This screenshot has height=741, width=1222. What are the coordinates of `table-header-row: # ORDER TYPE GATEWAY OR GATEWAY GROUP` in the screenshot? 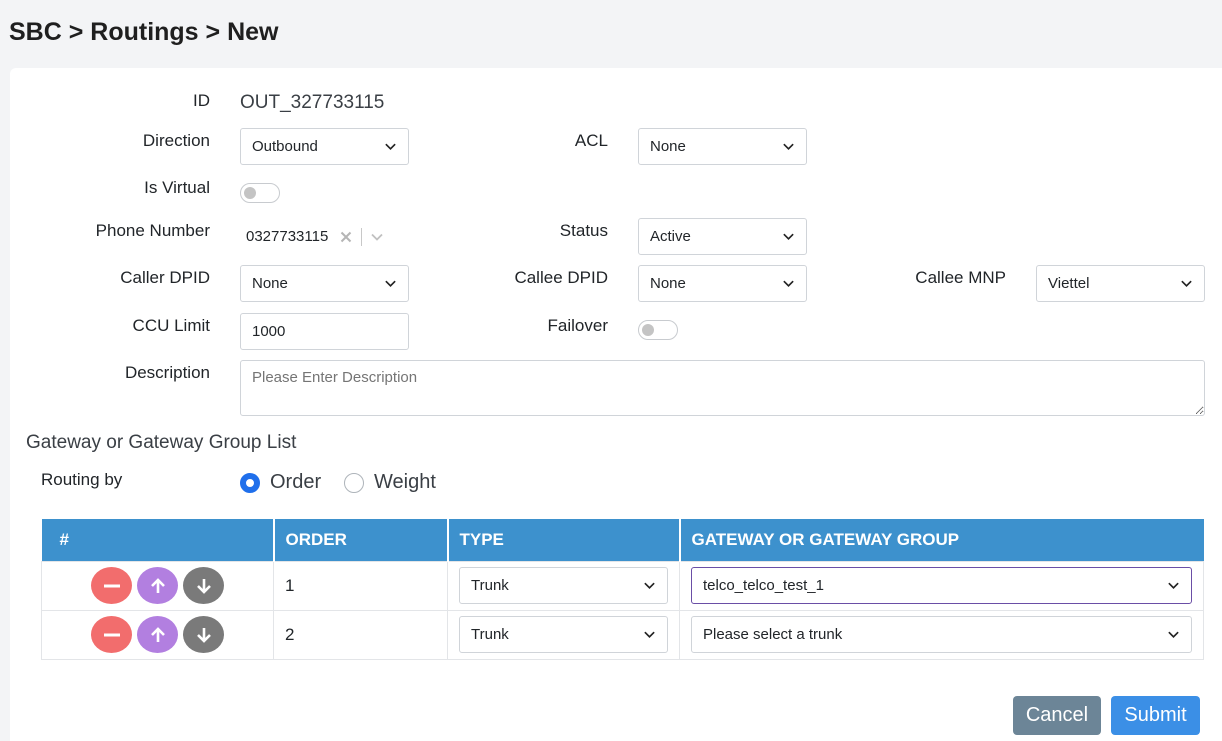 It's located at (622, 540).